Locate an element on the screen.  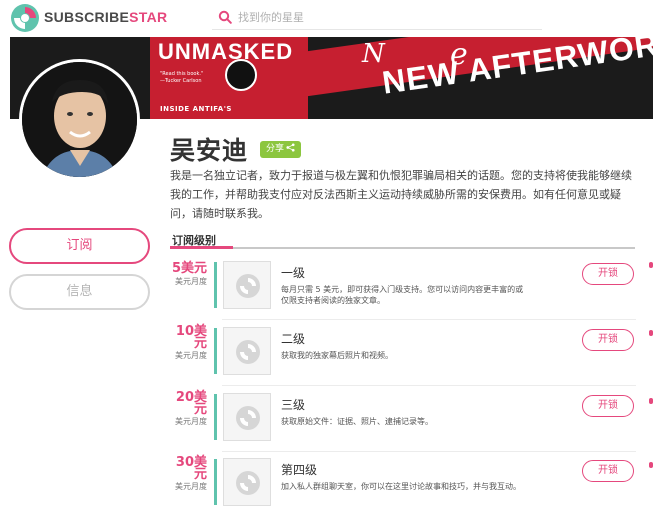
top-bar: SUBSCRIBESTAR is located at coordinates (326, 17).